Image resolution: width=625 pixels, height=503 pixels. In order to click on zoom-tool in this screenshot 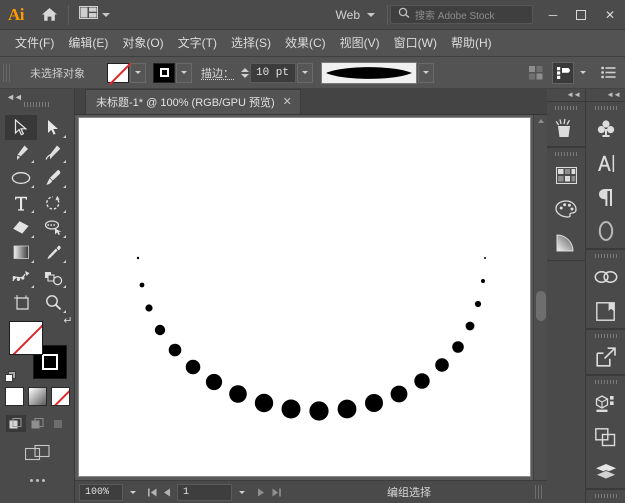, I will do `click(53, 302)`.